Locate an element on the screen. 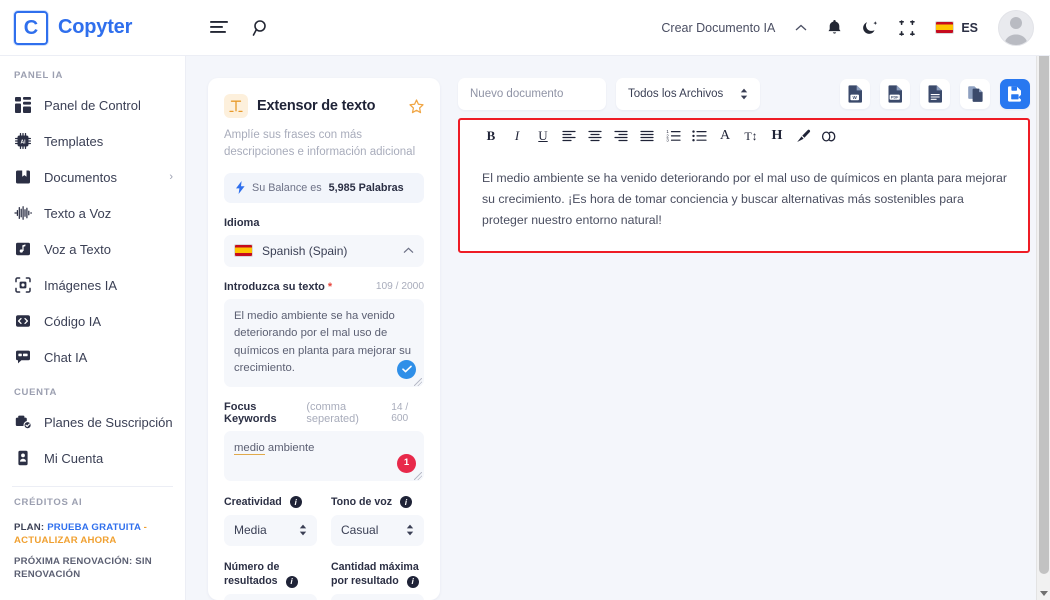 Image resolution: width=1050 pixels, height=600 pixels. sidebar-group-creditos: CRÉDITOS AI is located at coordinates (48, 502).